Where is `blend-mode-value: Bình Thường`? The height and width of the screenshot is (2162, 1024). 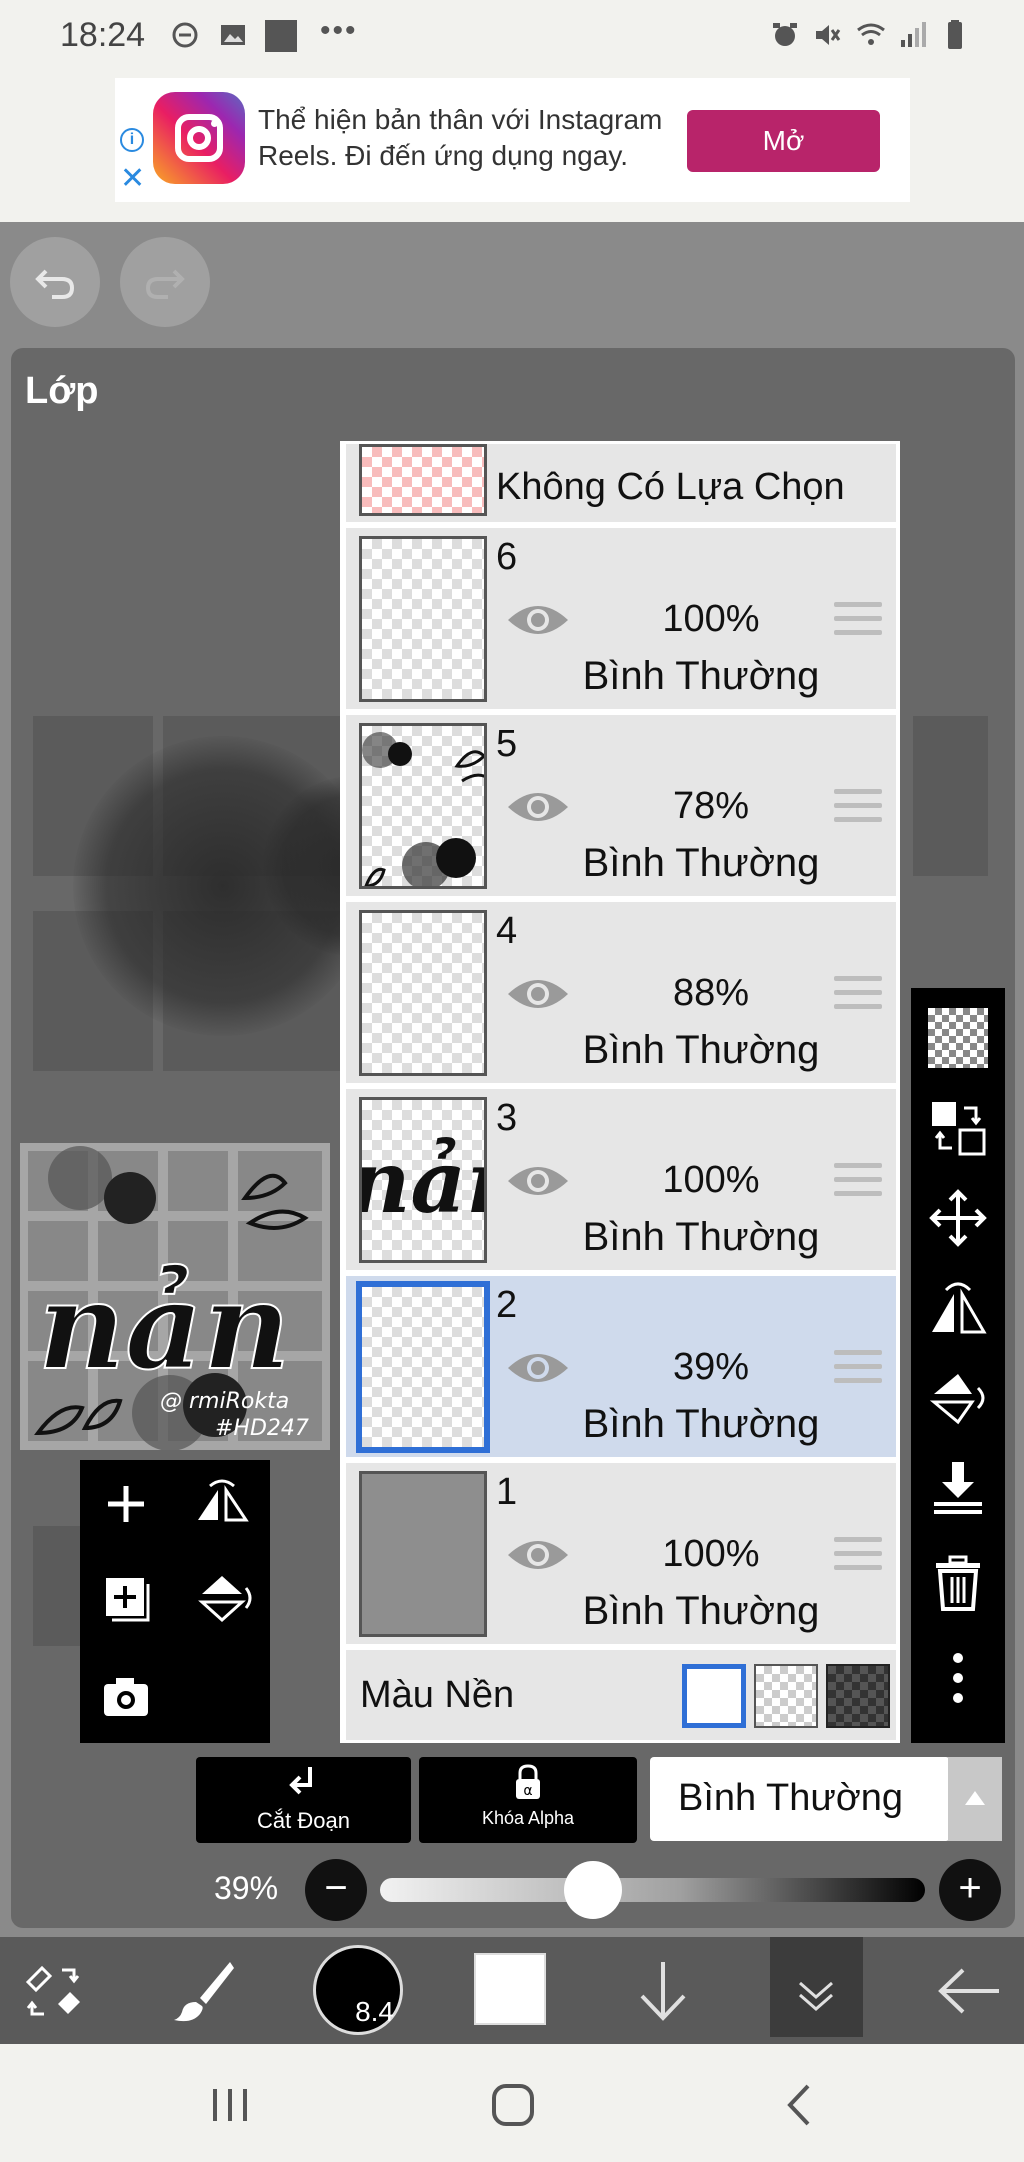 blend-mode-value: Bình Thường is located at coordinates (791, 1798).